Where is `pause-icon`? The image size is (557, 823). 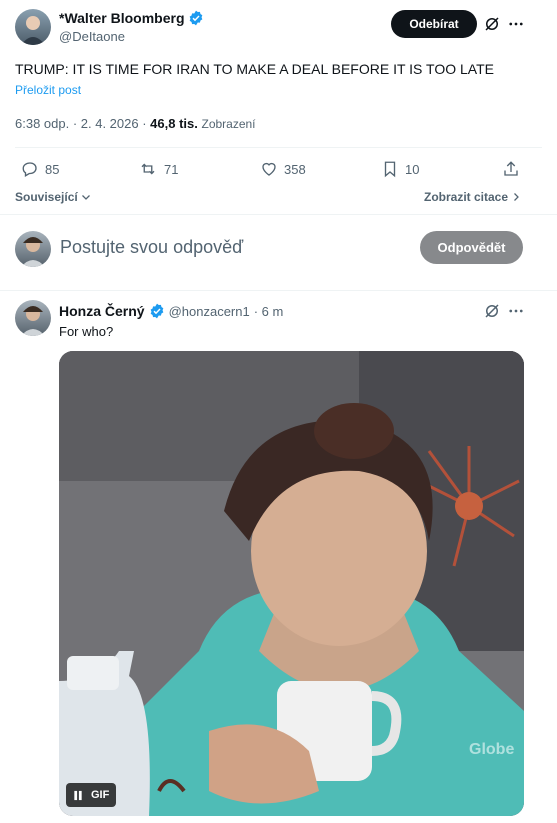 pause-icon is located at coordinates (78, 795).